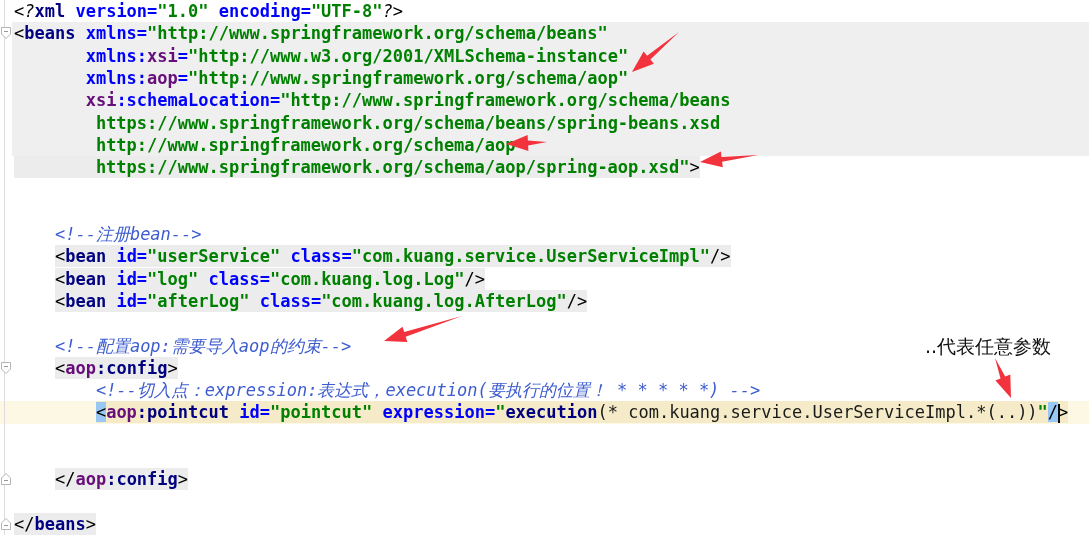 The height and width of the screenshot is (538, 1089). What do you see at coordinates (305, 144) in the screenshot?
I see `code-line: http://www.springframework.org/schema/aop` at bounding box center [305, 144].